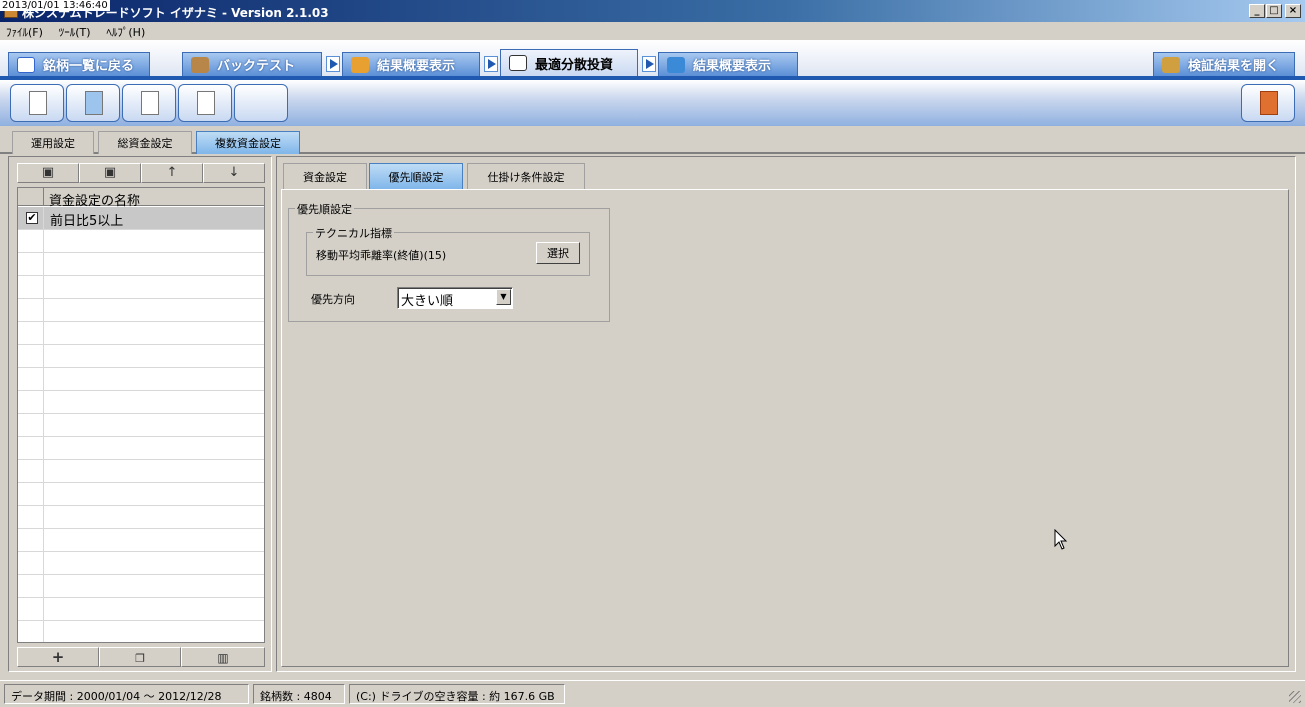  I want to click on mouse-cursor-icon, so click(1061, 539).